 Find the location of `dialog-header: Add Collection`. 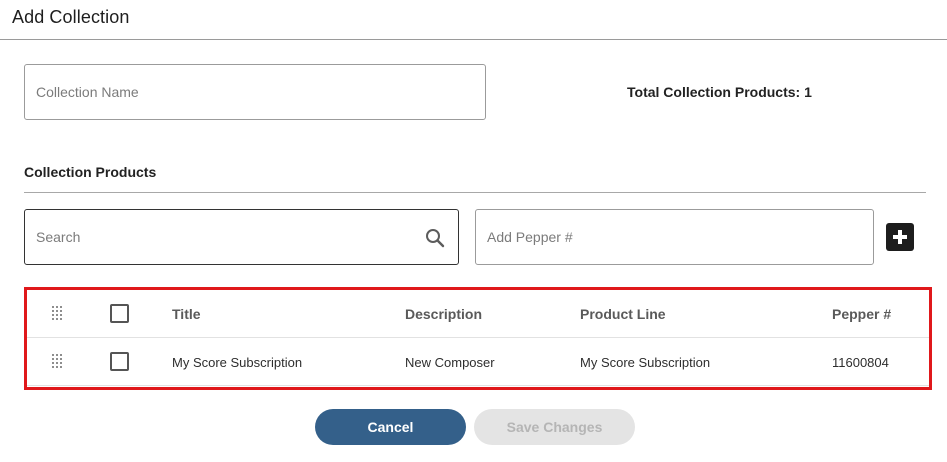

dialog-header: Add Collection is located at coordinates (473, 20).